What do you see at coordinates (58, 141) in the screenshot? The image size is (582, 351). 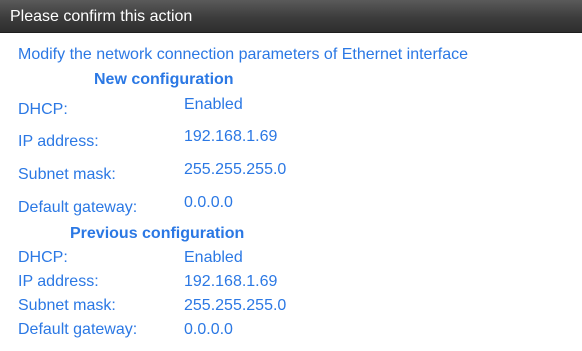 I see `new-ip-label: IP address:` at bounding box center [58, 141].